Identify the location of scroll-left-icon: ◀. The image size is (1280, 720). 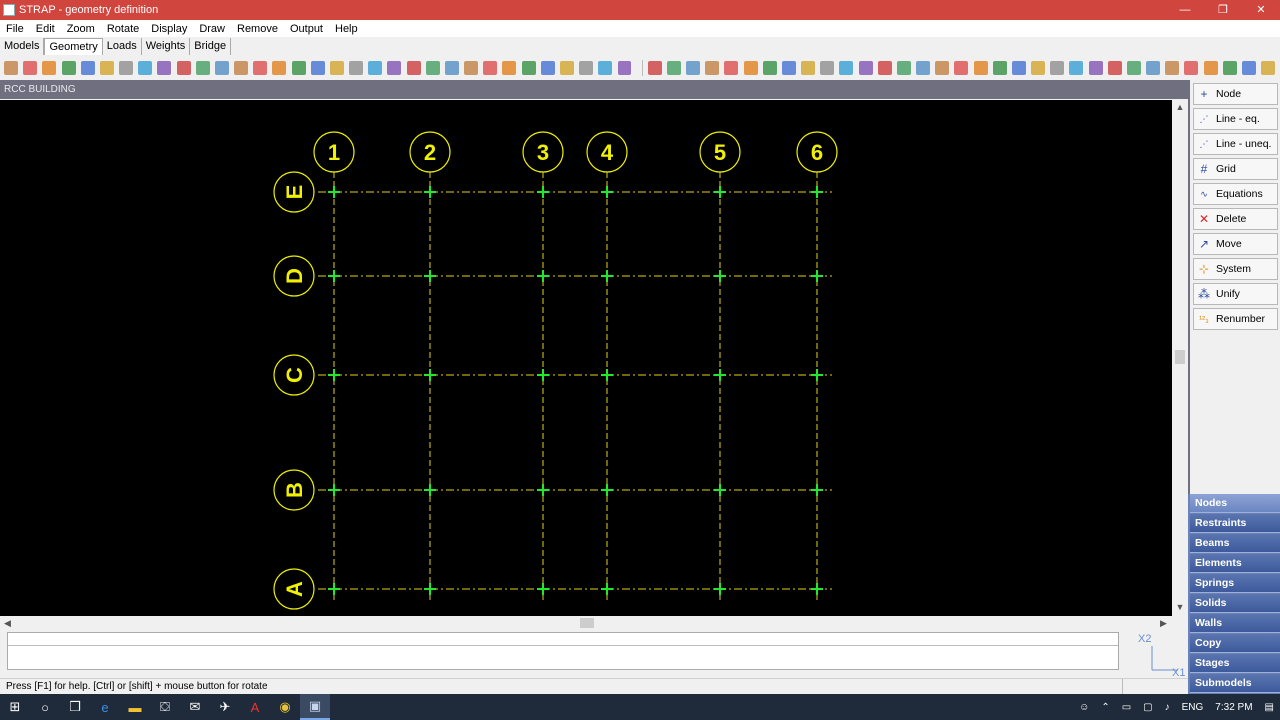
(7, 623).